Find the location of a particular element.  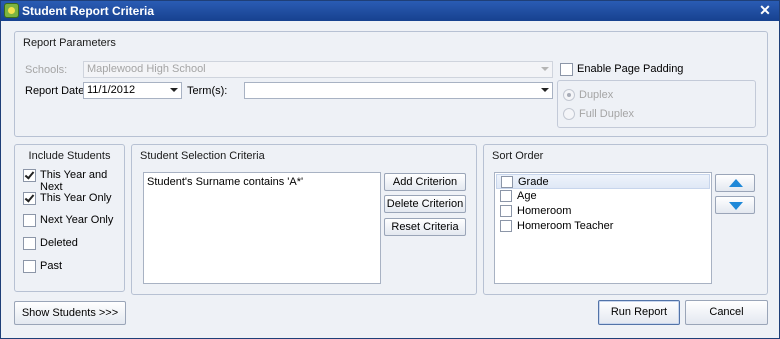

next-year-only-label: Next Year Only is located at coordinates (76, 220).